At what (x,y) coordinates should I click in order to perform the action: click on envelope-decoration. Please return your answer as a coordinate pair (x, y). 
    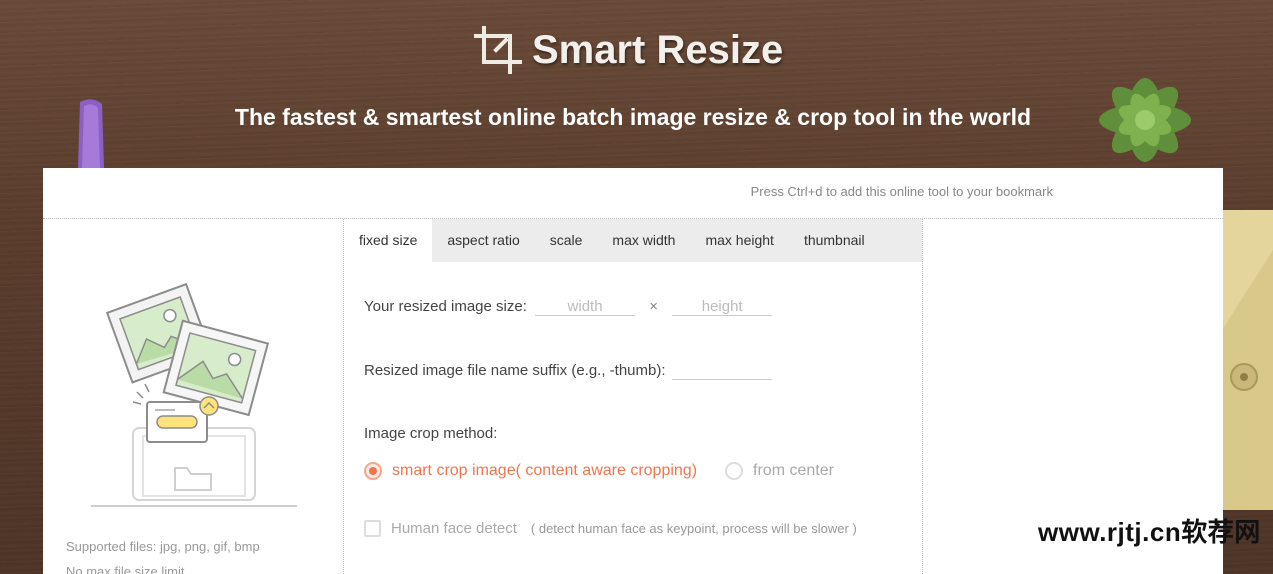
    Looking at the image, I should click on (1247, 360).